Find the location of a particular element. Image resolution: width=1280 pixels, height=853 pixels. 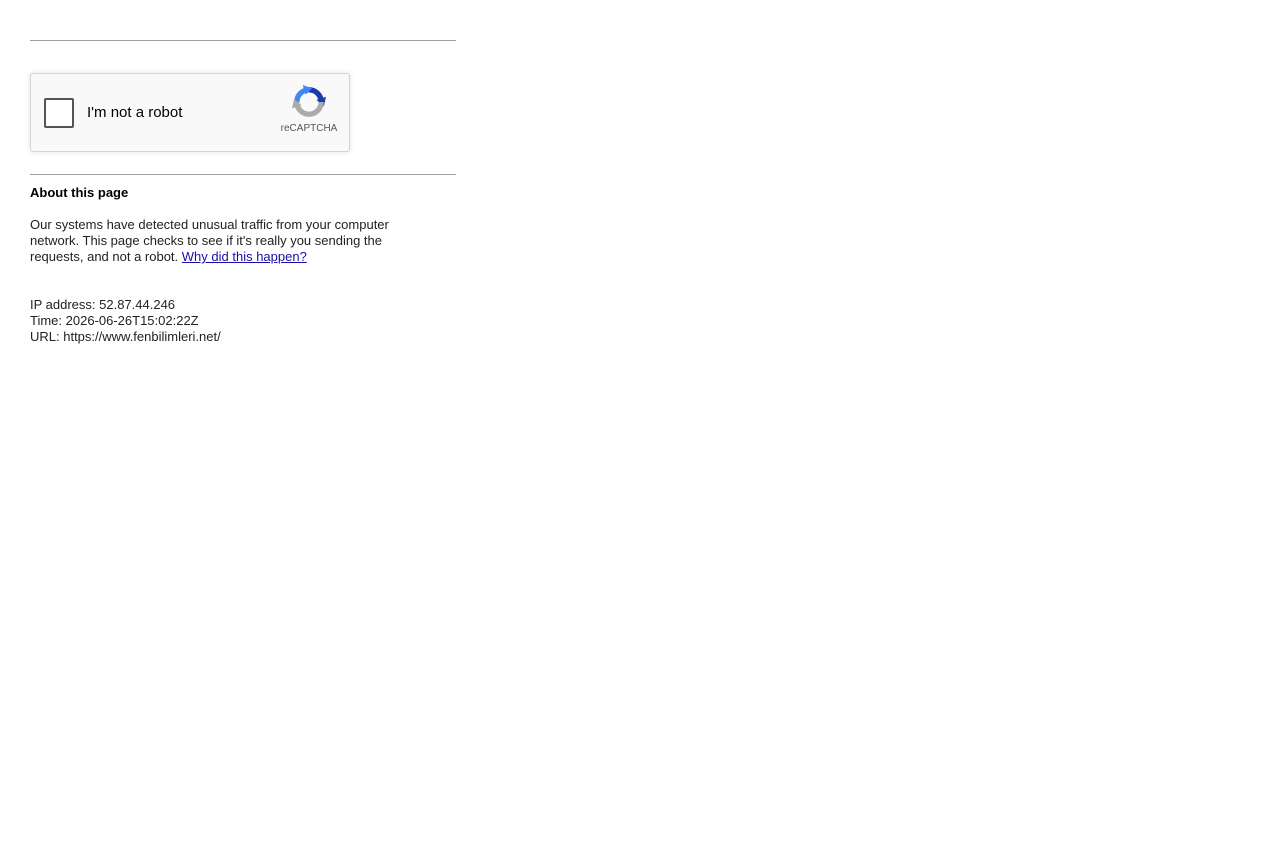

top-divider is located at coordinates (243, 40).